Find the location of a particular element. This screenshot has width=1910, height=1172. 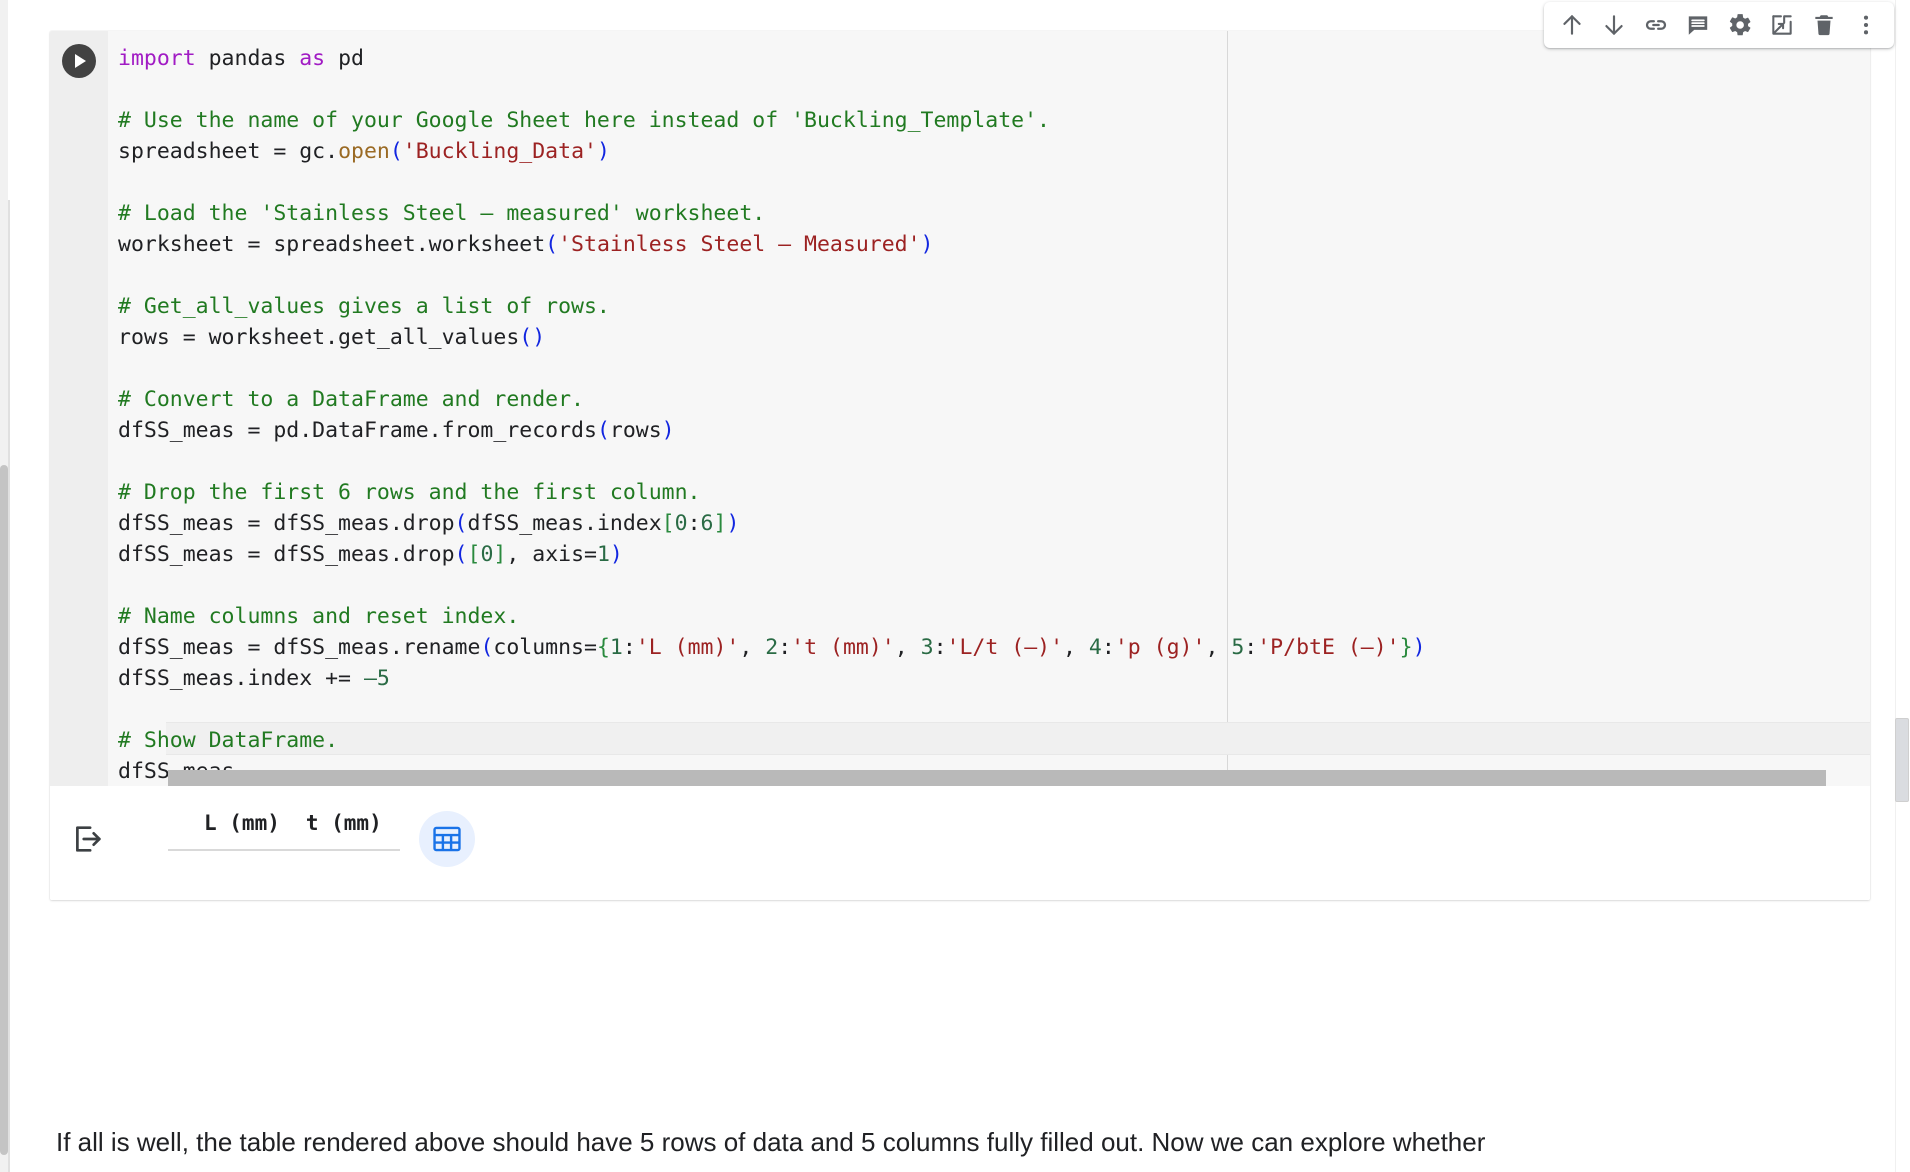

dataframe-column-header: L (mm) is located at coordinates (242, 823).